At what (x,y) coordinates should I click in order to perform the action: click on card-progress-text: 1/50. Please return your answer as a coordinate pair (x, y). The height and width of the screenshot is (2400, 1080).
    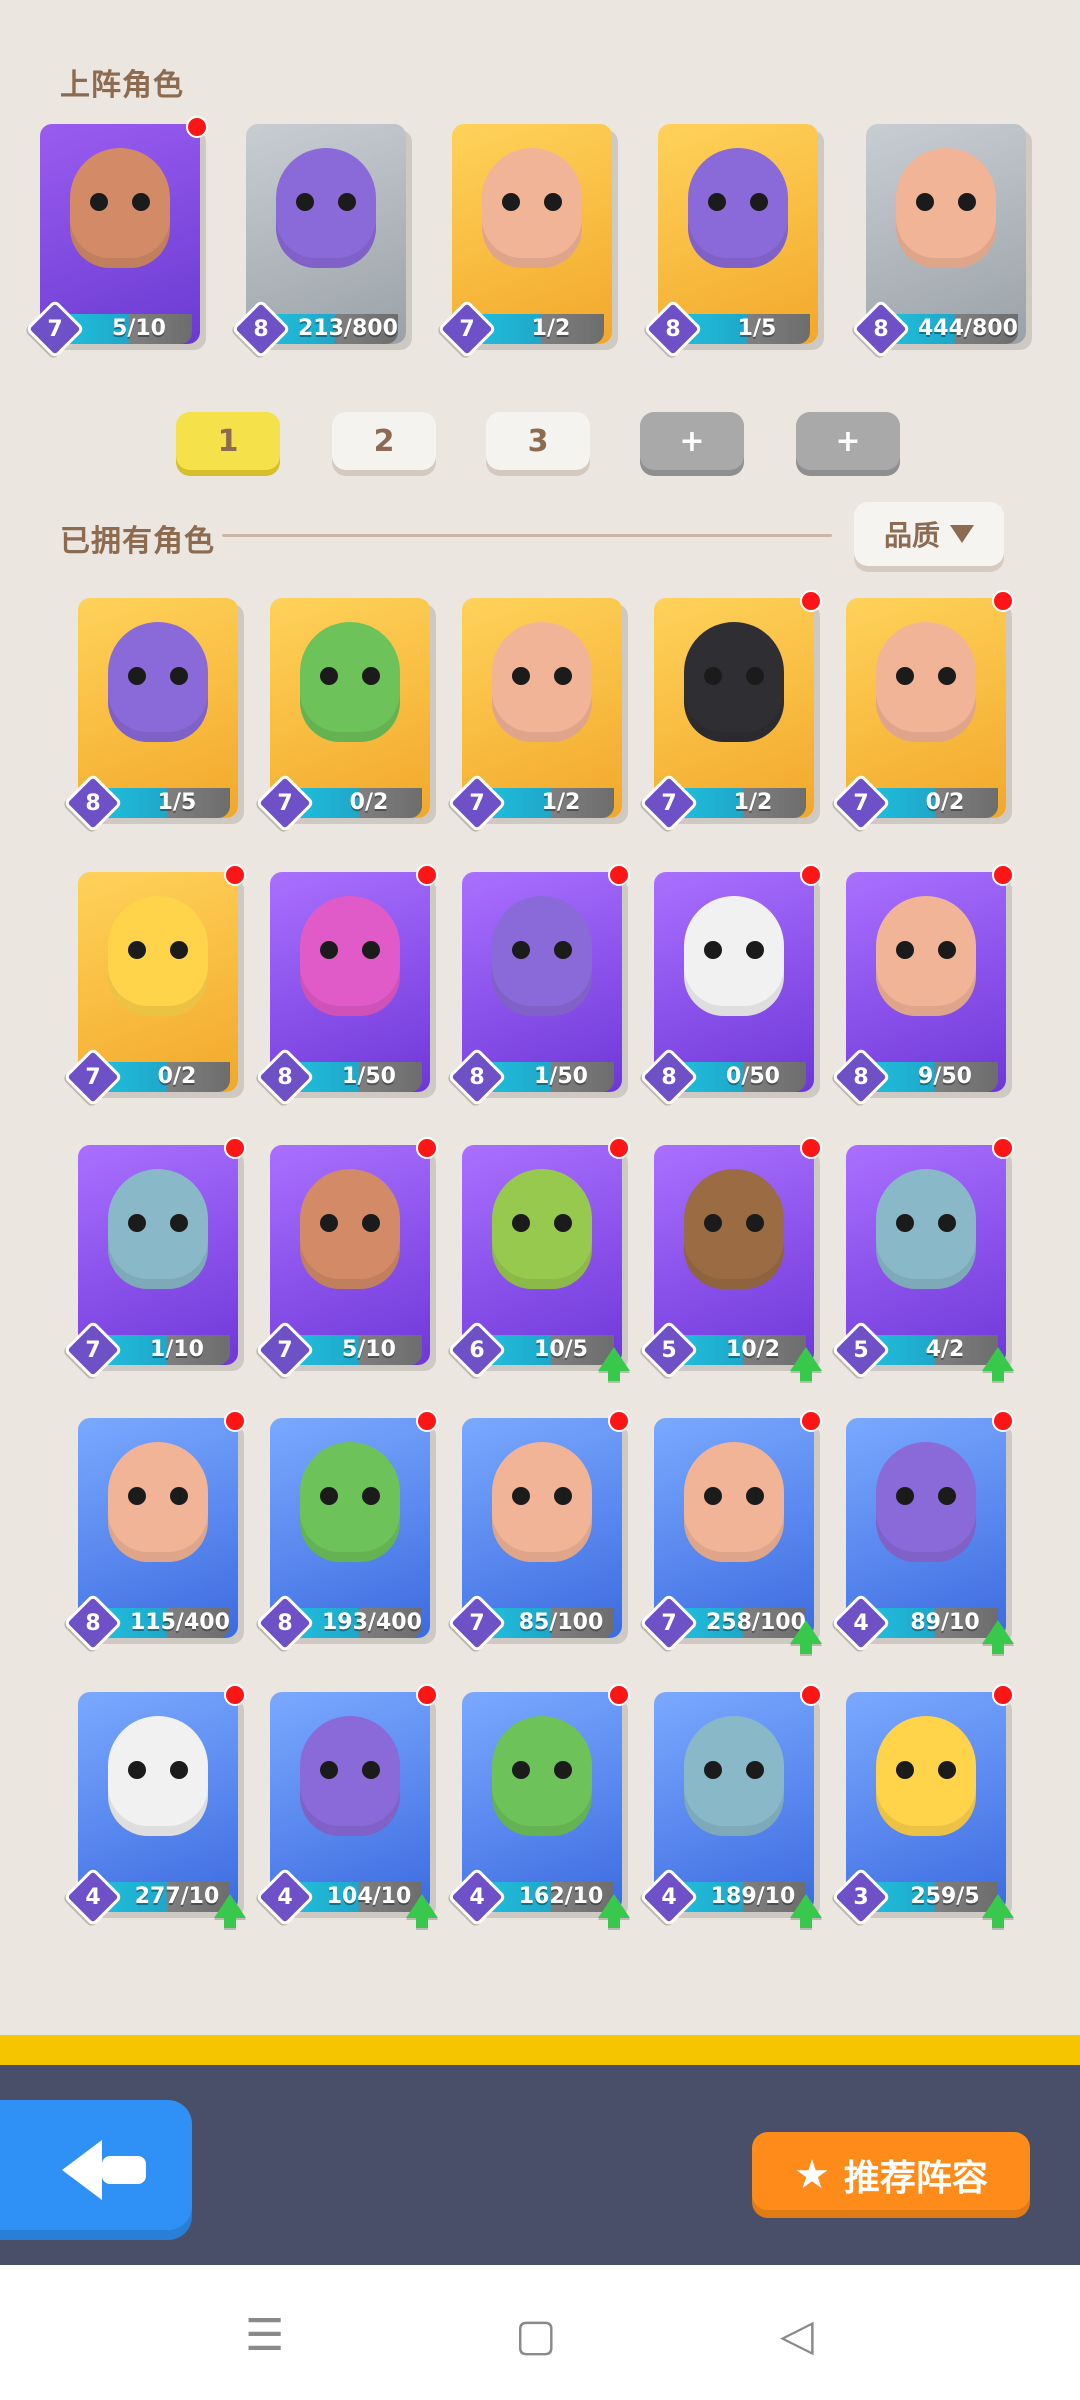
    Looking at the image, I should click on (369, 1076).